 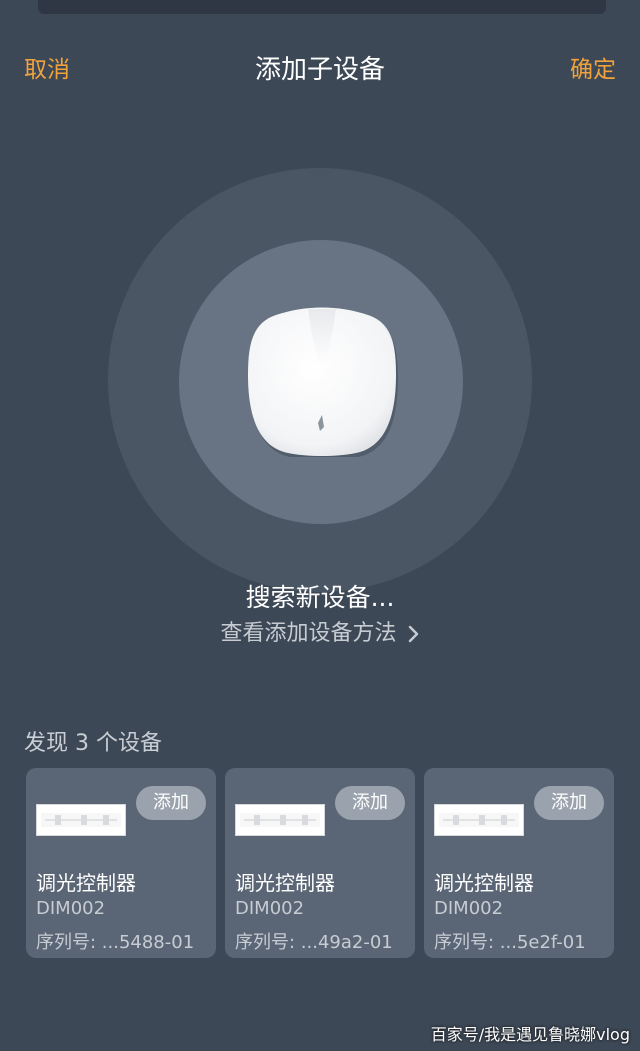 I want to click on device-card: 添加 调光控制器 DIM002 序列号: ...5e2f-01, so click(x=519, y=863).